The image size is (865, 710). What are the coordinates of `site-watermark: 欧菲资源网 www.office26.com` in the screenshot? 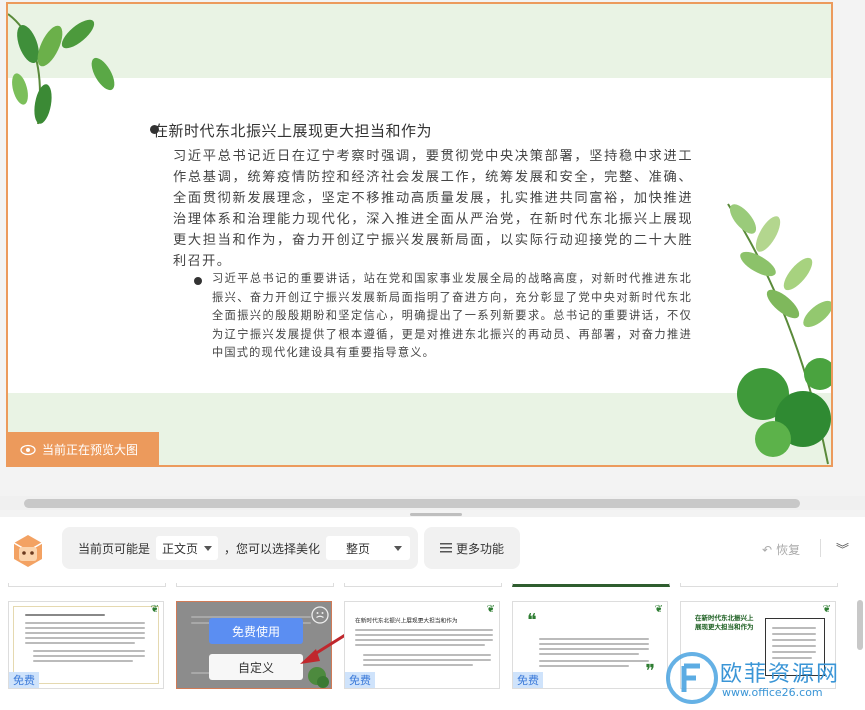 It's located at (764, 680).